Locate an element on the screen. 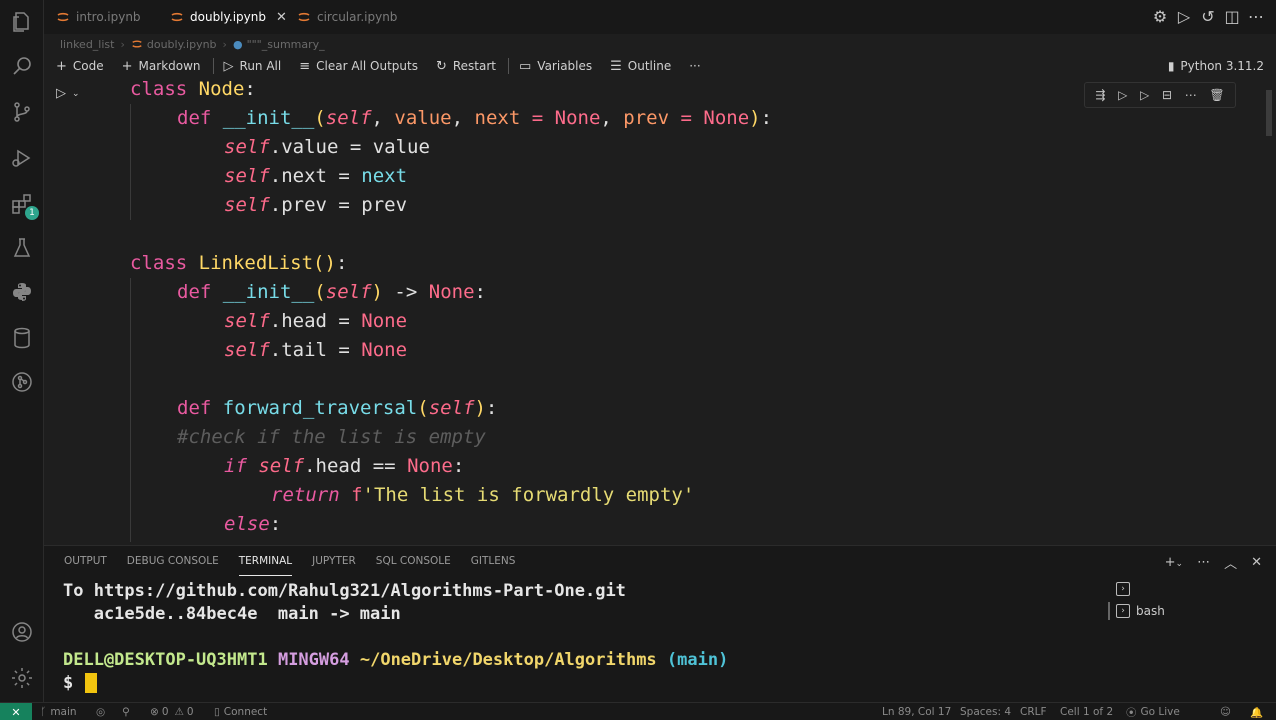  tab-output: OUTPUT is located at coordinates (85, 561).